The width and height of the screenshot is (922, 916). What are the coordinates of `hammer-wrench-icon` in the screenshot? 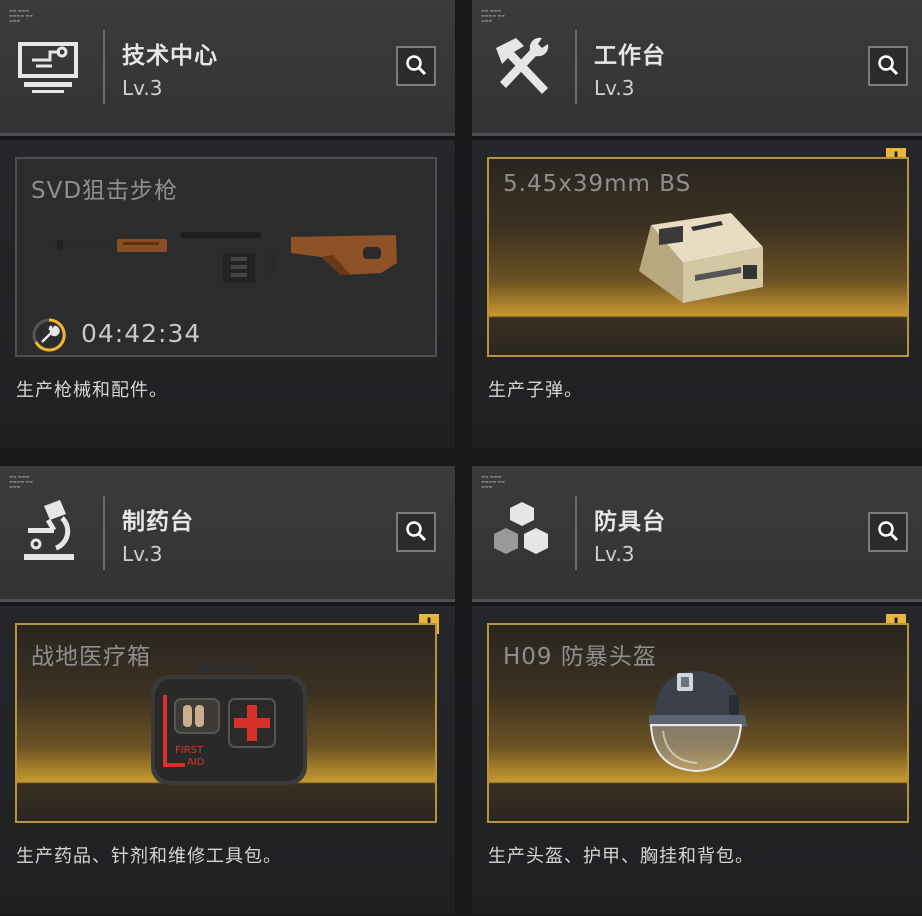 It's located at (522, 65).